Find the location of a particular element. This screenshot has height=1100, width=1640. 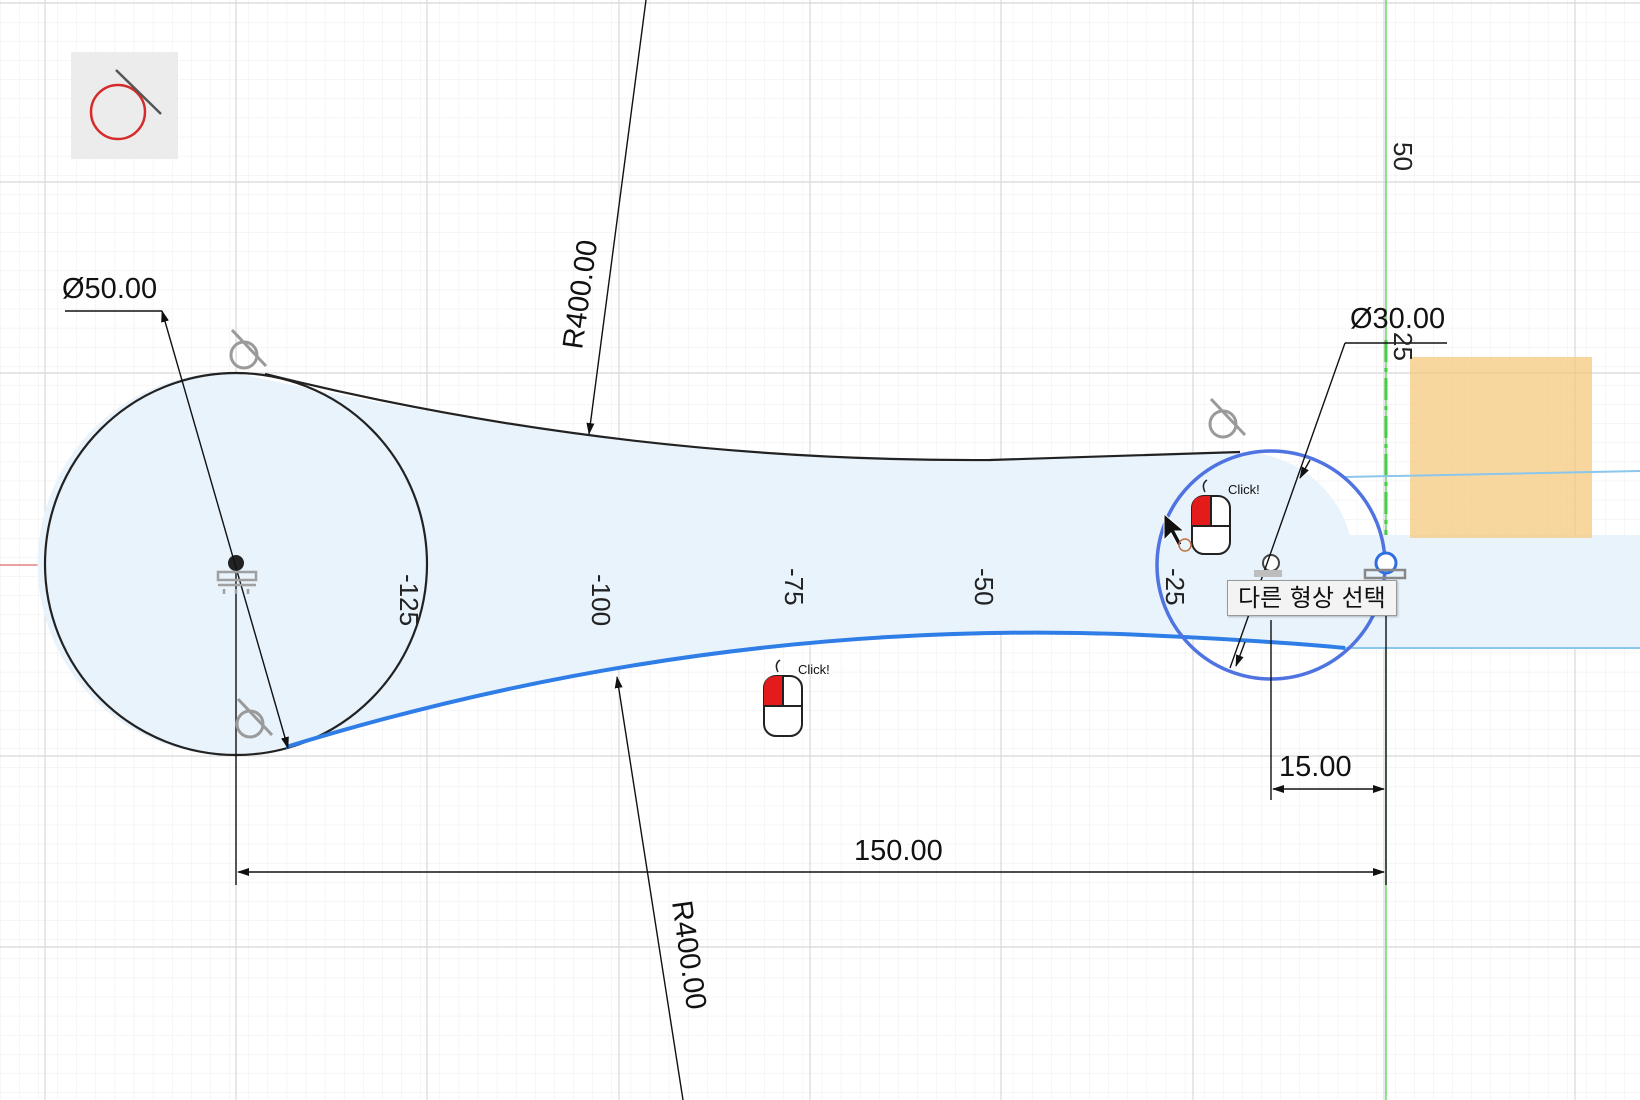

active-tool-indicator is located at coordinates (124, 105).